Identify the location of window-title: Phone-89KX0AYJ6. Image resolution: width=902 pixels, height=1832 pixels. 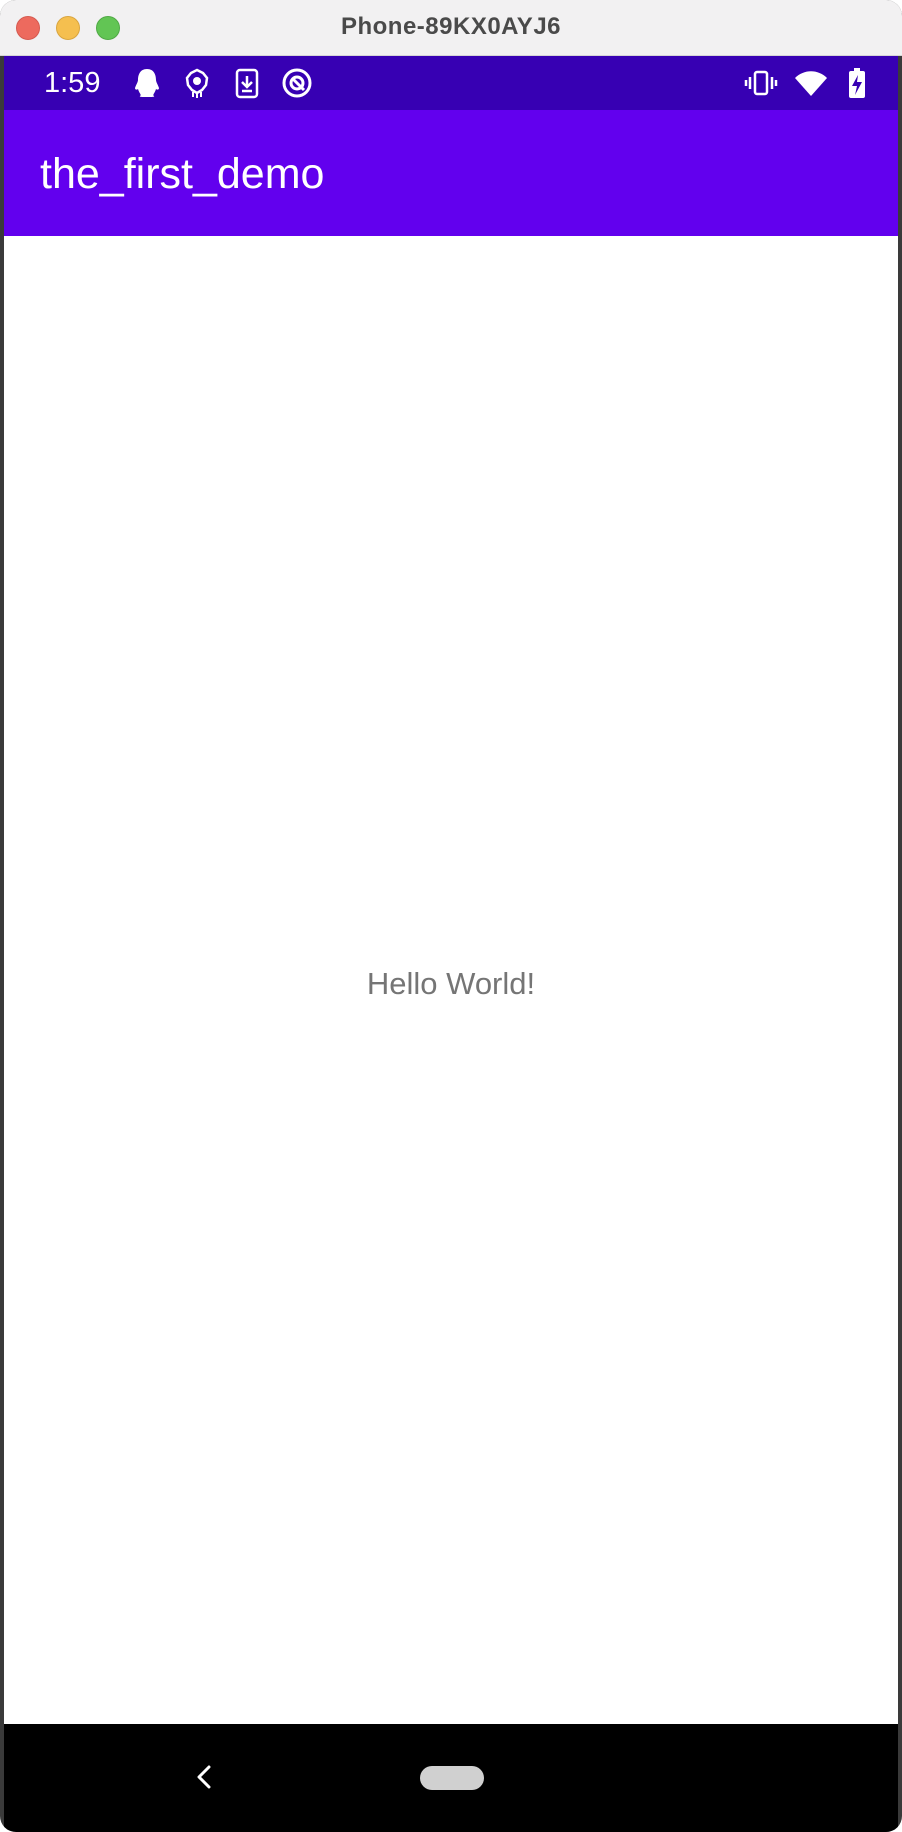
(451, 26).